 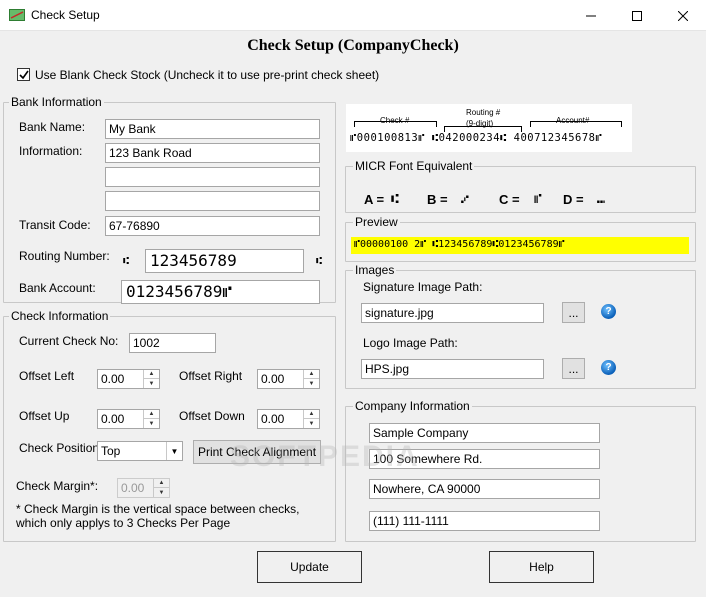 What do you see at coordinates (128, 379) in the screenshot?
I see `offset-left-stepper: 0.00 ▲ ▼` at bounding box center [128, 379].